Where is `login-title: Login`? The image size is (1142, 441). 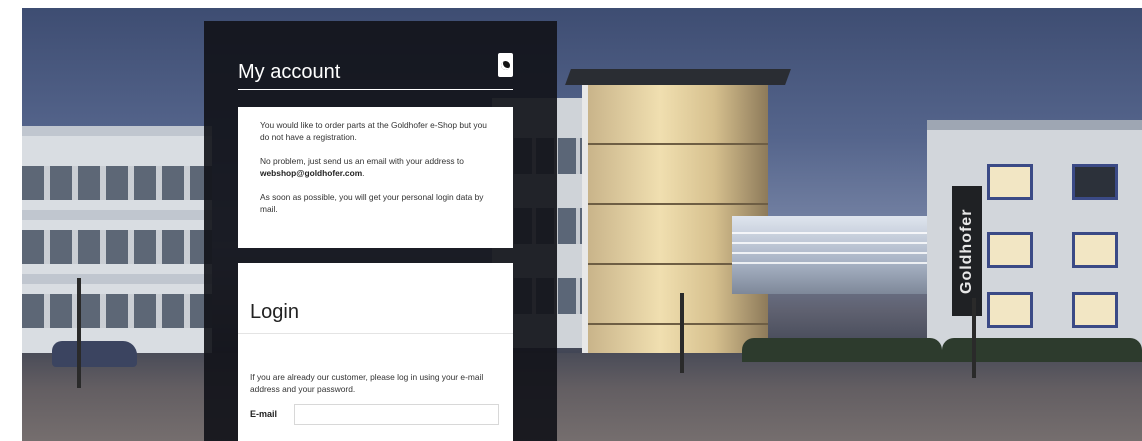
login-title: Login is located at coordinates (274, 312).